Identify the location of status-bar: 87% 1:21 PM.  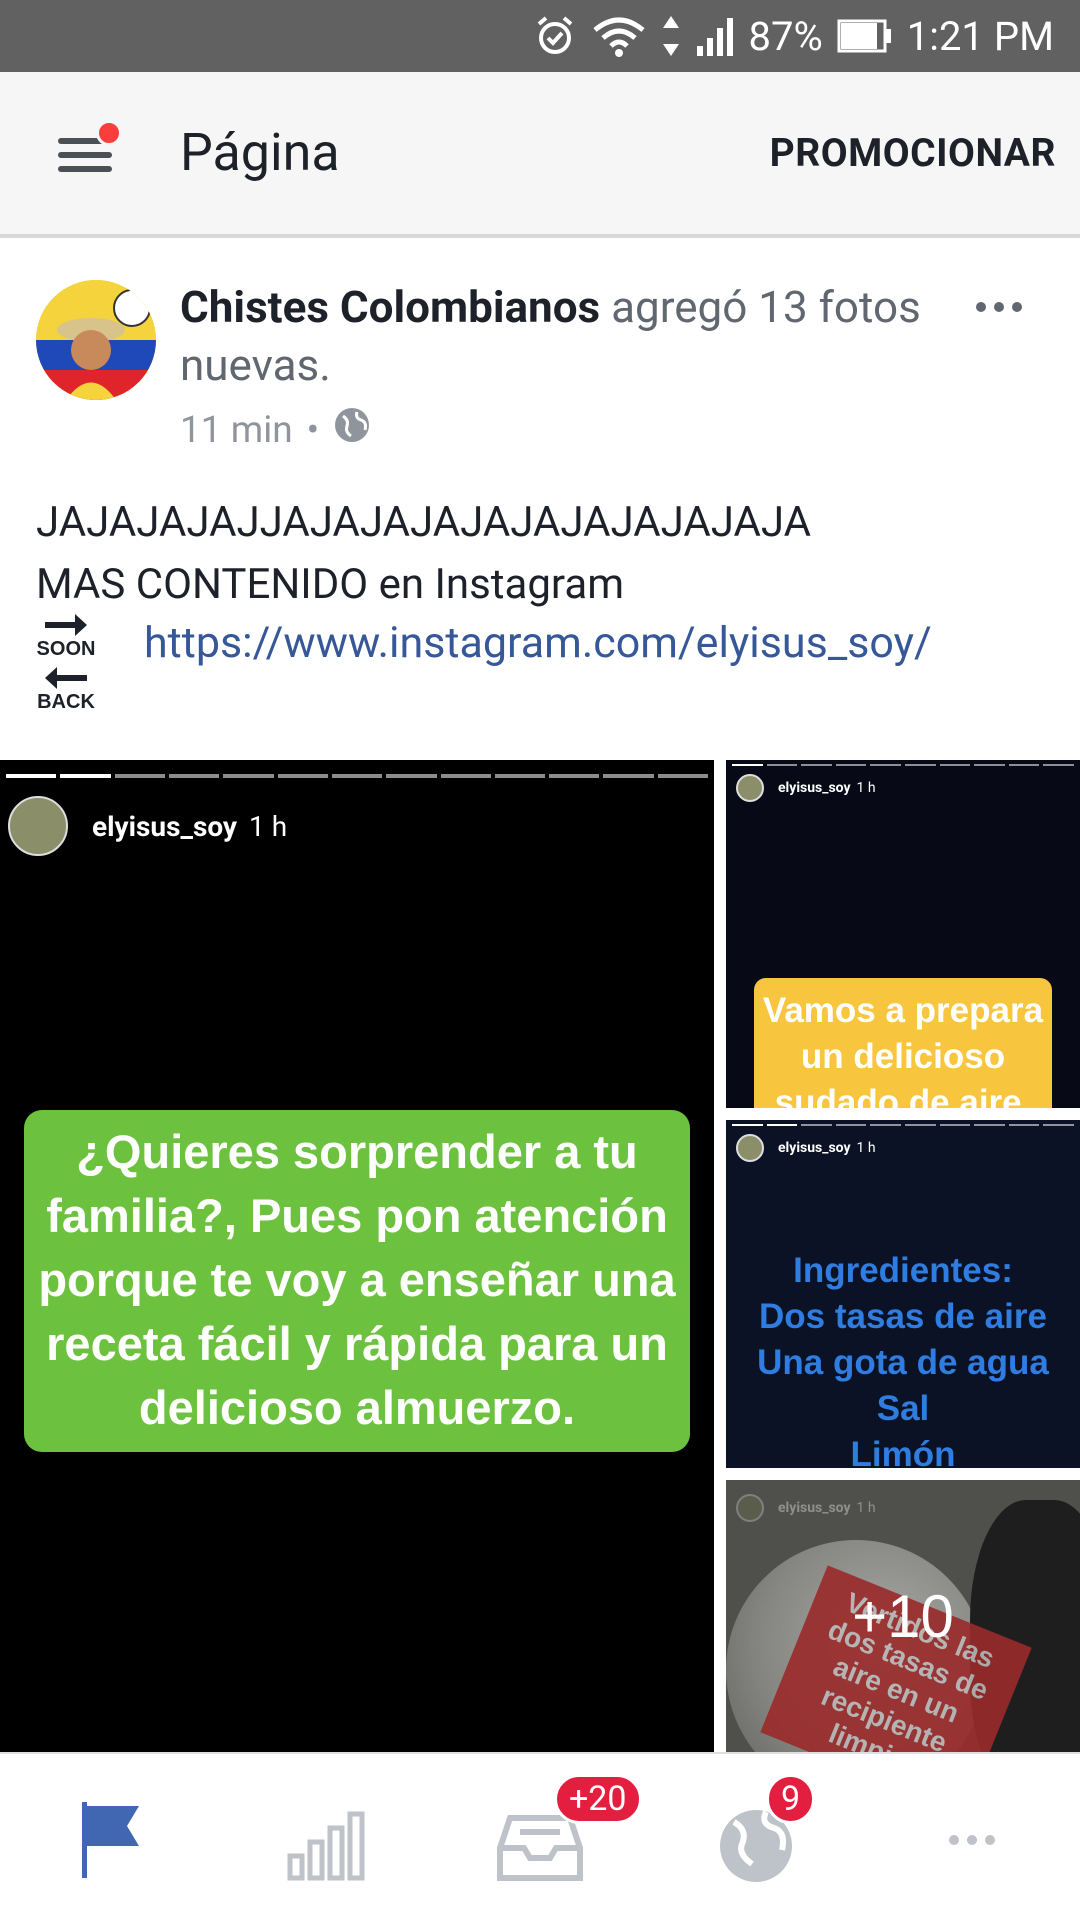
(540, 36).